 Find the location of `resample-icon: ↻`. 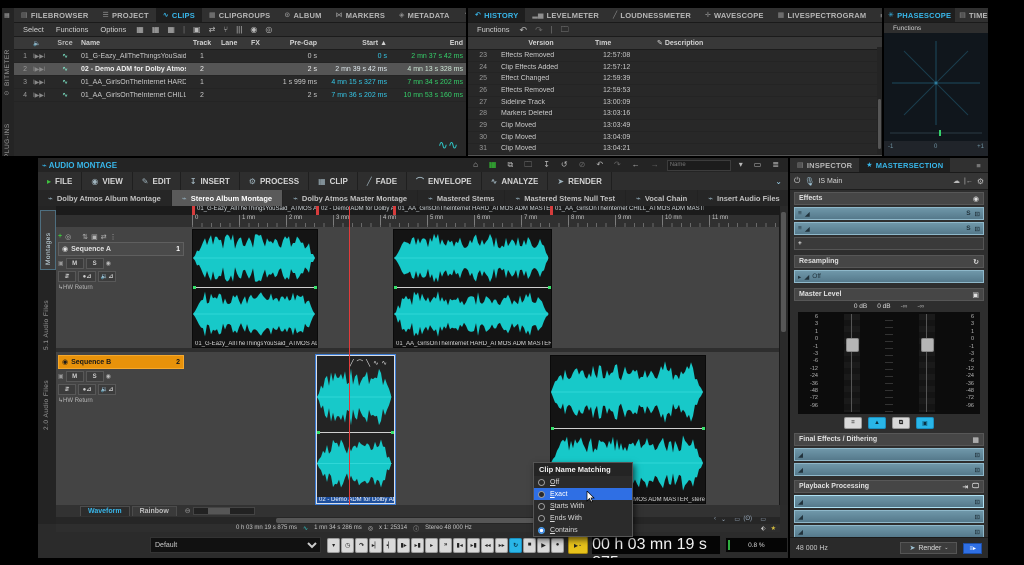

resample-icon: ↻ is located at coordinates (976, 262).